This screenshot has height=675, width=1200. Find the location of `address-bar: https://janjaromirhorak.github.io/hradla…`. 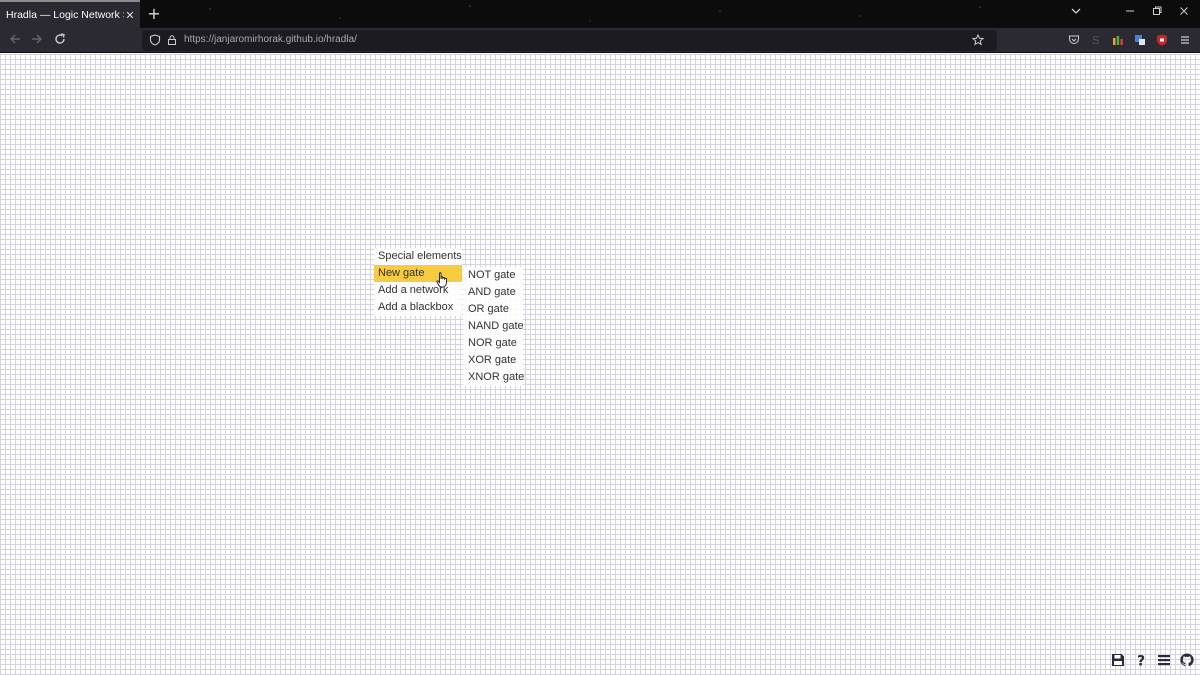

address-bar: https://janjaromirhorak.github.io/hradla… is located at coordinates (569, 40).